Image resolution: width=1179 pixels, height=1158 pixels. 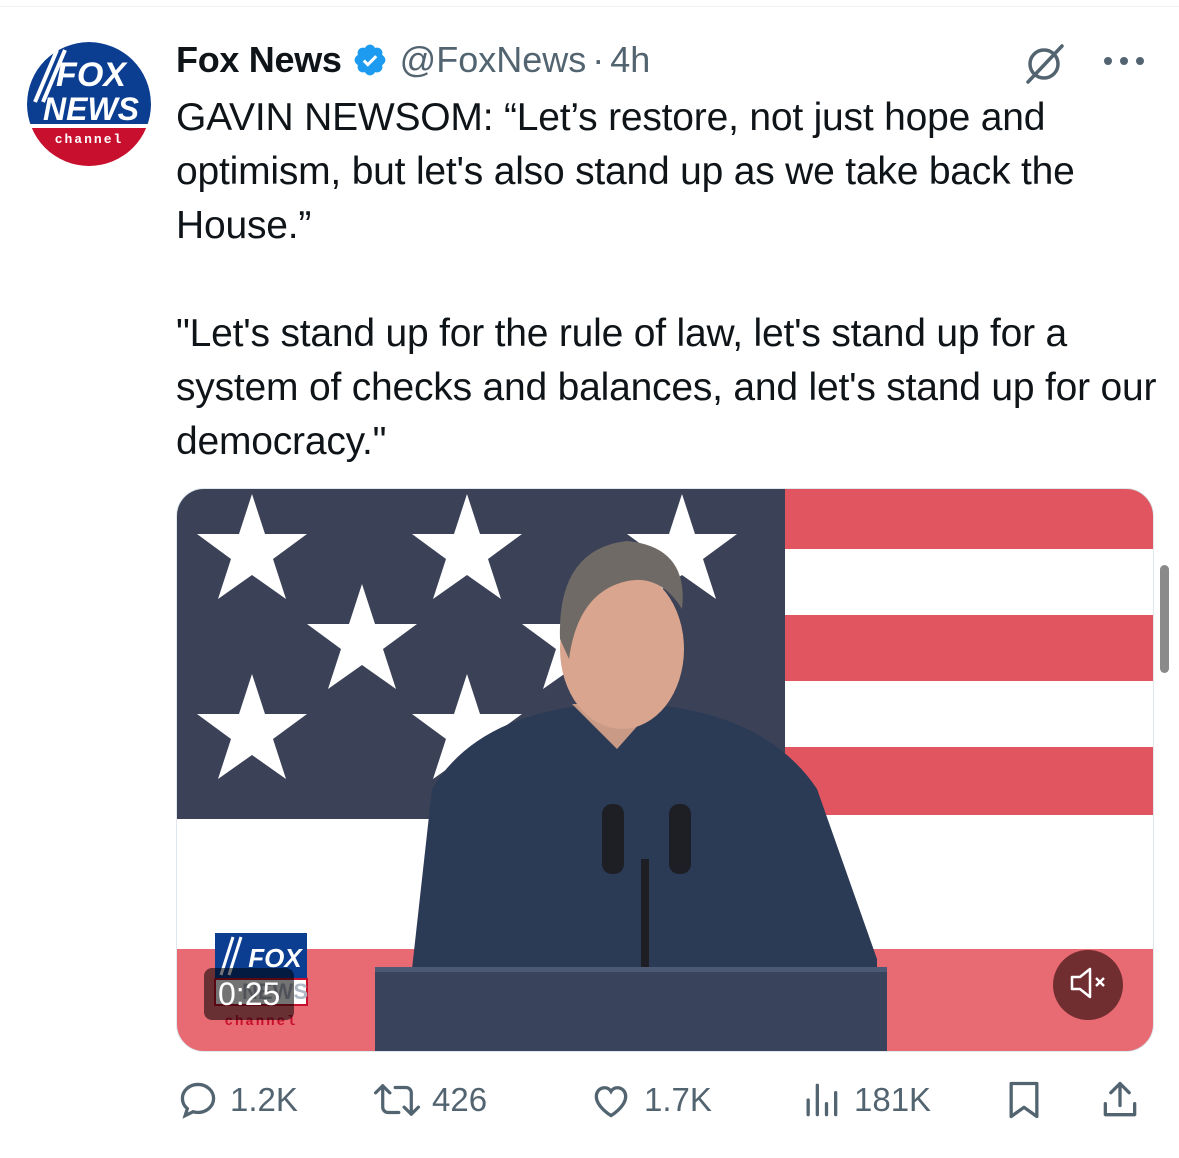 I want to click on action-bar: 1.2K 426 1.7K 181K, so click(x=666, y=1100).